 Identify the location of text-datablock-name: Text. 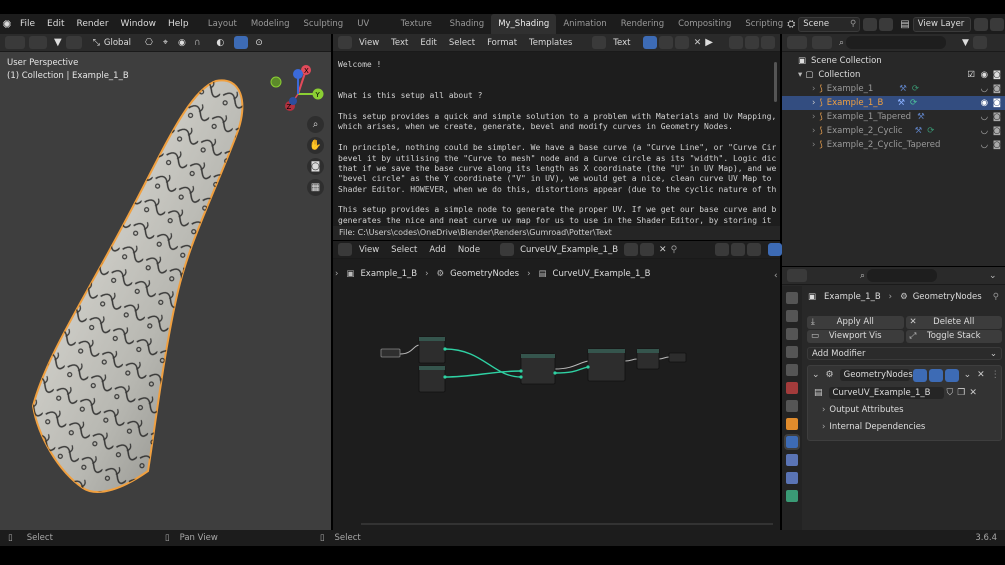
(626, 43).